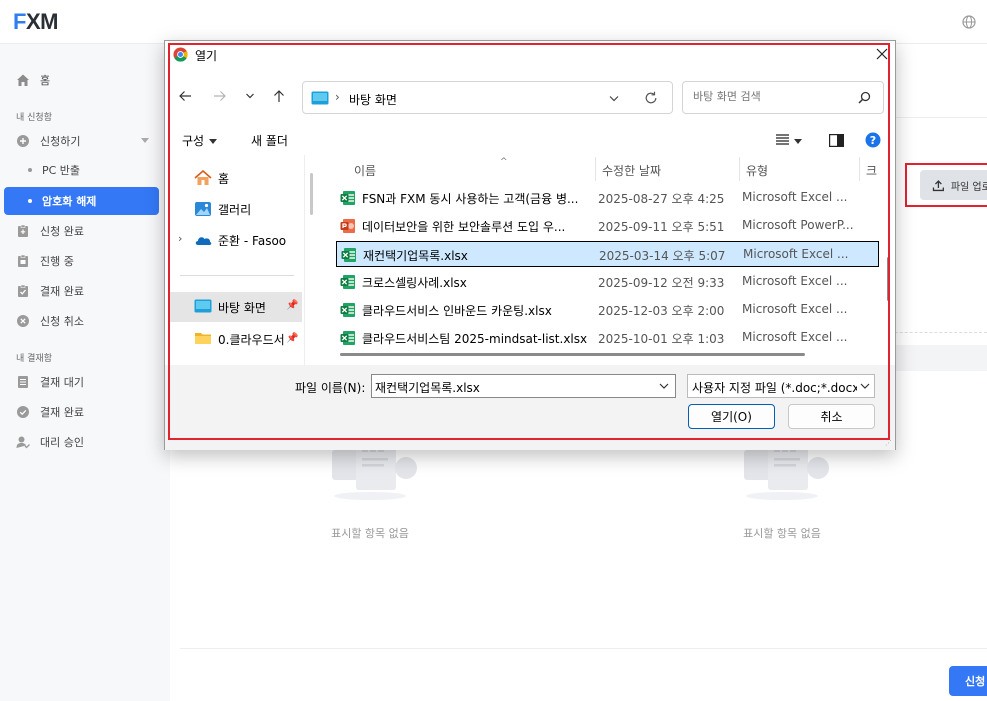 The width and height of the screenshot is (987, 701). What do you see at coordinates (242, 307) in the screenshot?
I see `nav-item-label: 바탕 화면` at bounding box center [242, 307].